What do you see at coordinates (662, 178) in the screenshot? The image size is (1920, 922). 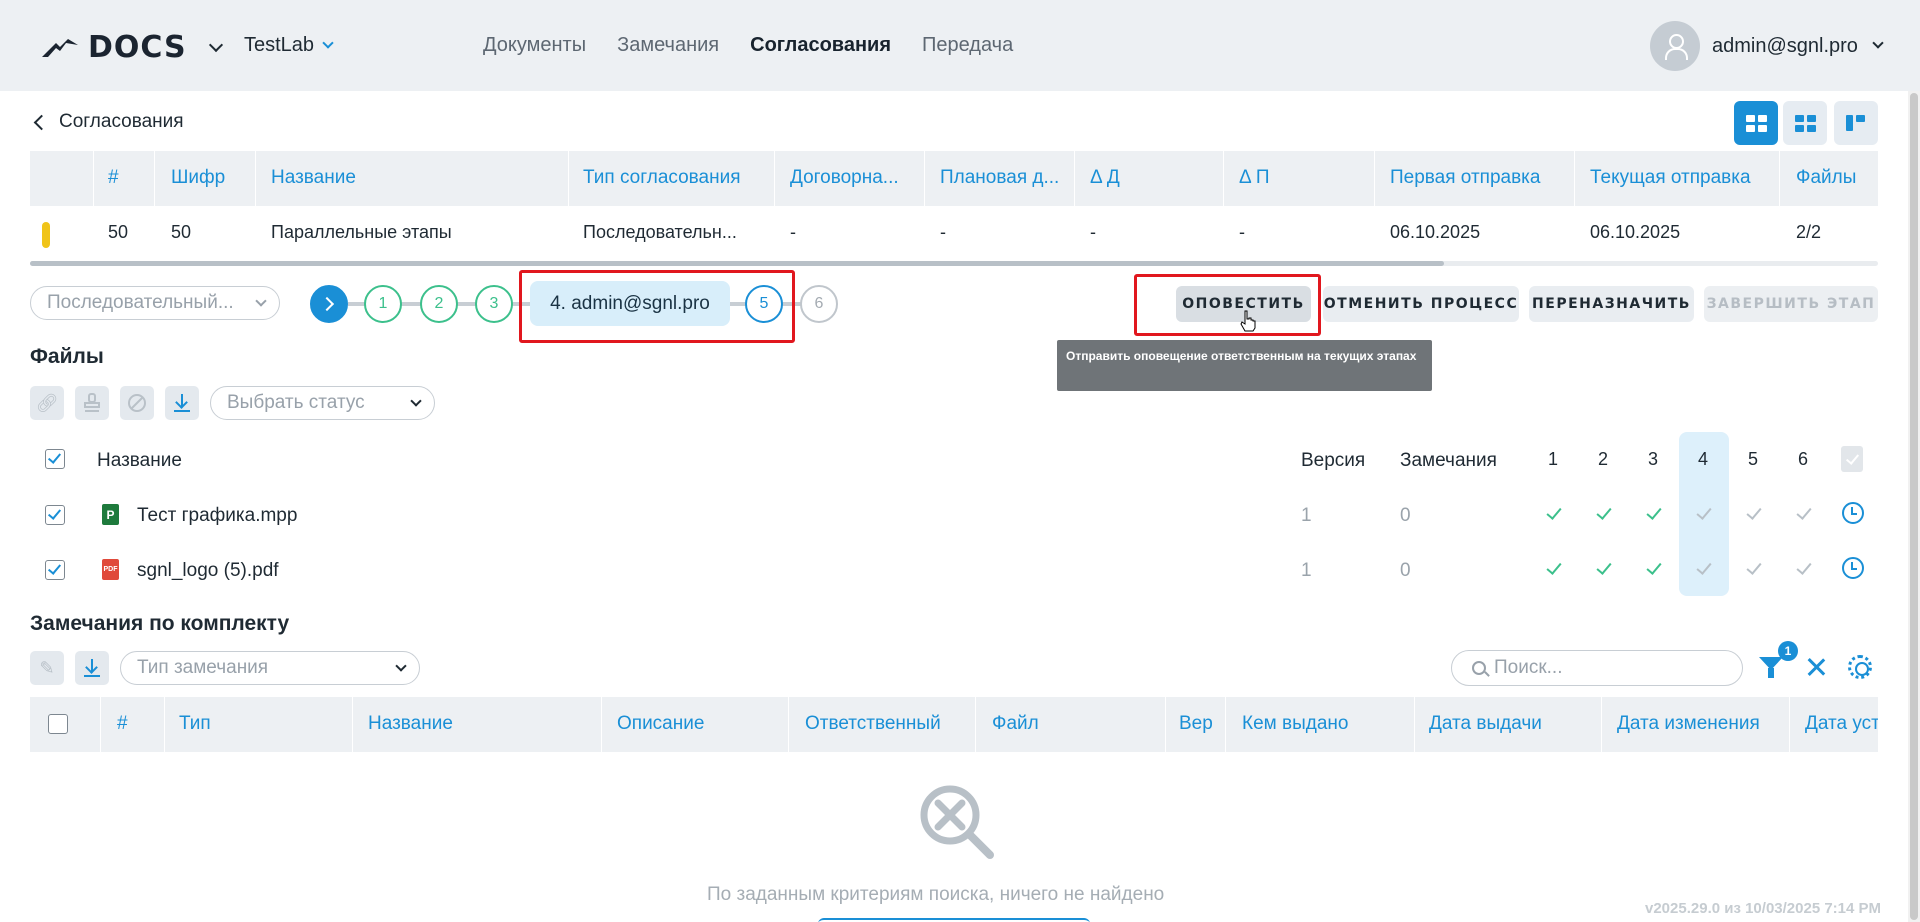 I see `col-type: Тип согласования` at bounding box center [662, 178].